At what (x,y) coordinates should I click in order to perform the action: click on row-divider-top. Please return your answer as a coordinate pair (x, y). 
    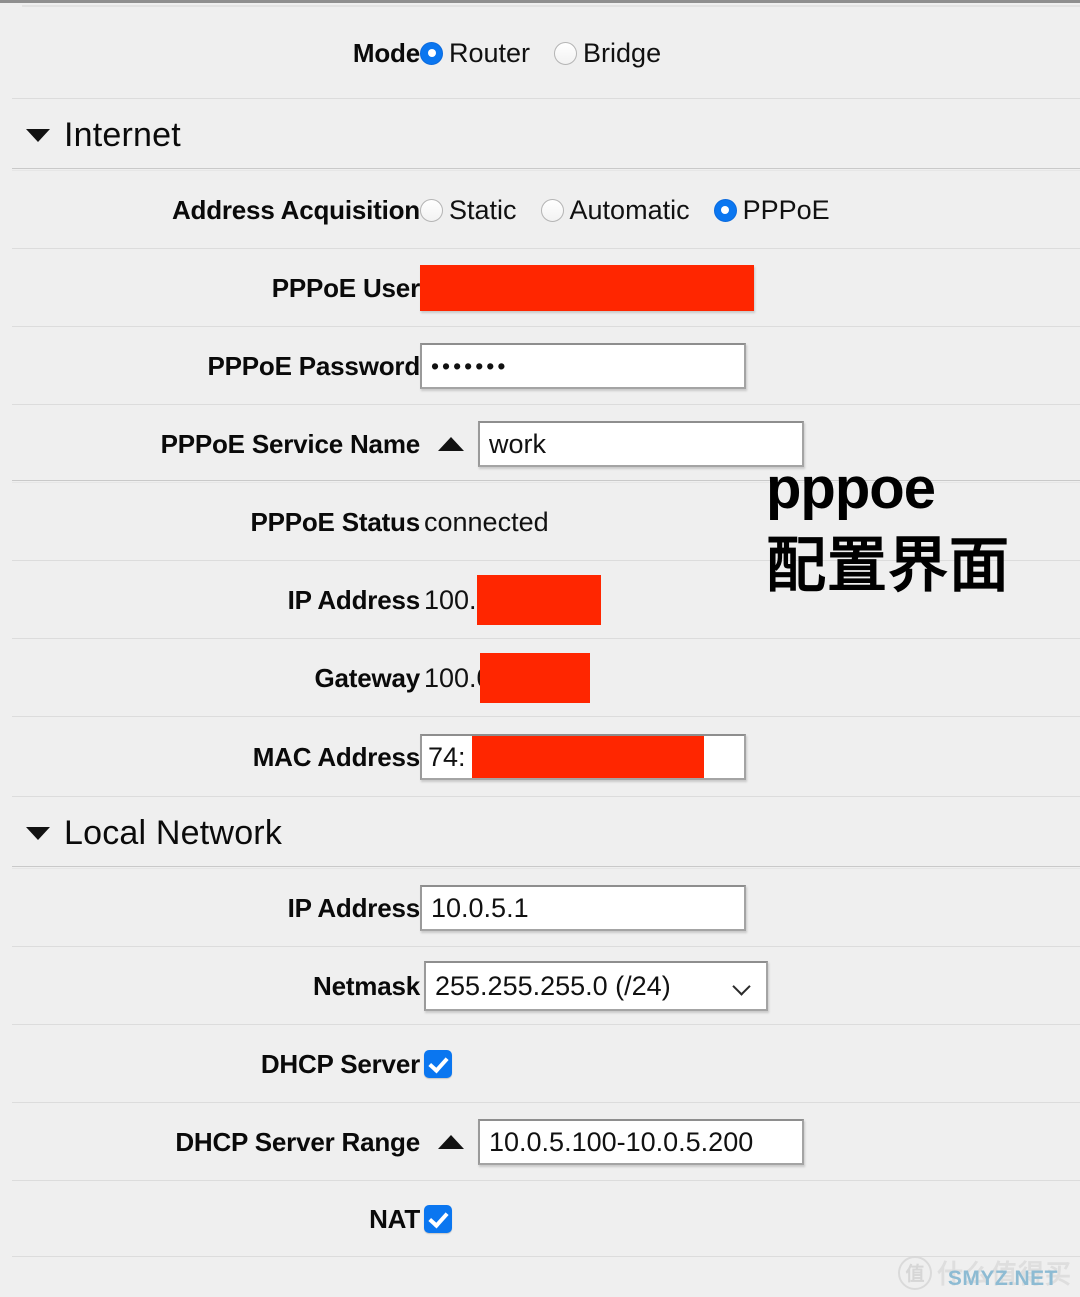
    Looking at the image, I should click on (546, 480).